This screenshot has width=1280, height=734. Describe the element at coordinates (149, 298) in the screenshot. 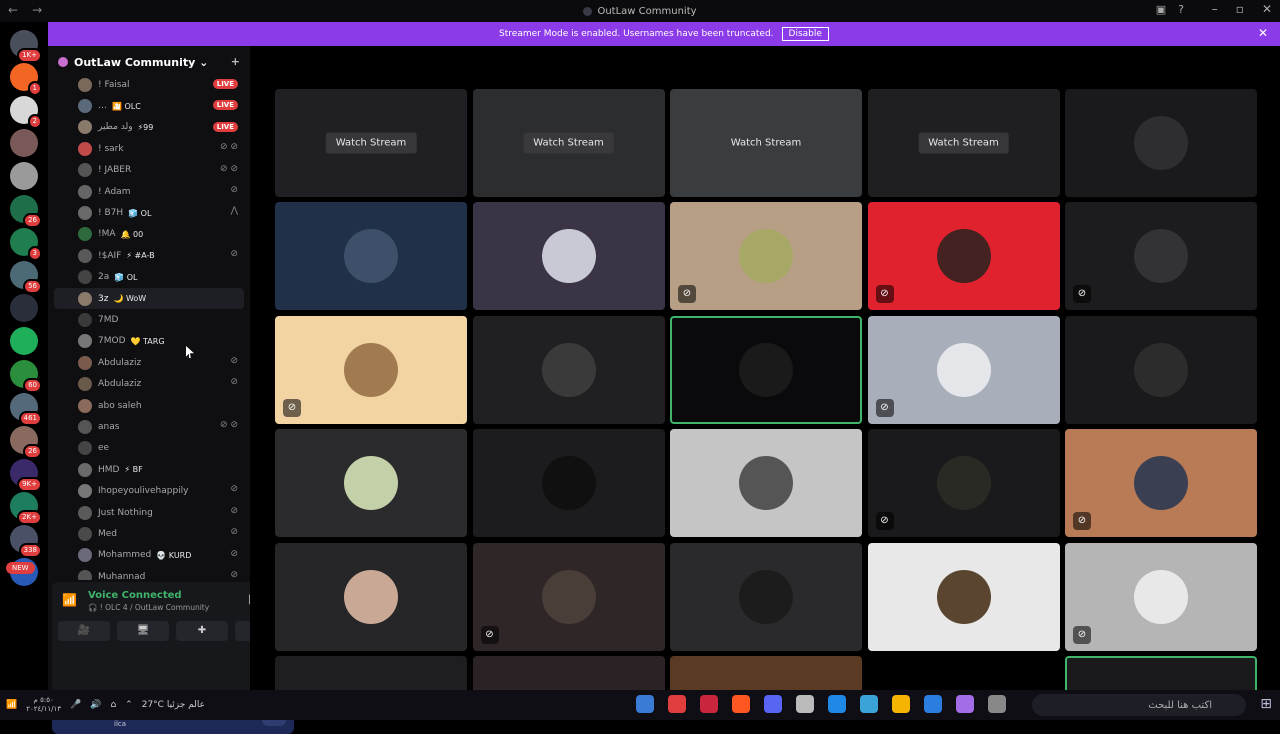

I see `member-row: 3z 🌙 WoW` at that location.